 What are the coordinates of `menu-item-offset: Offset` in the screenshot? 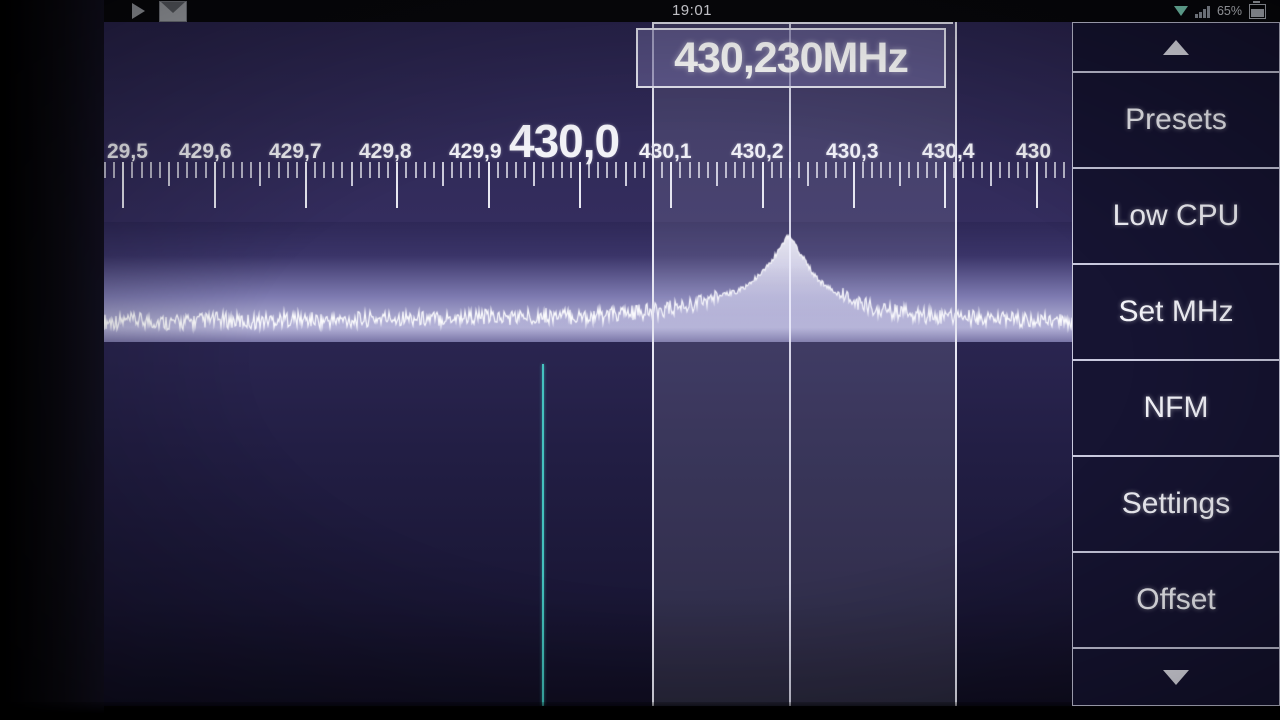 It's located at (1176, 600).